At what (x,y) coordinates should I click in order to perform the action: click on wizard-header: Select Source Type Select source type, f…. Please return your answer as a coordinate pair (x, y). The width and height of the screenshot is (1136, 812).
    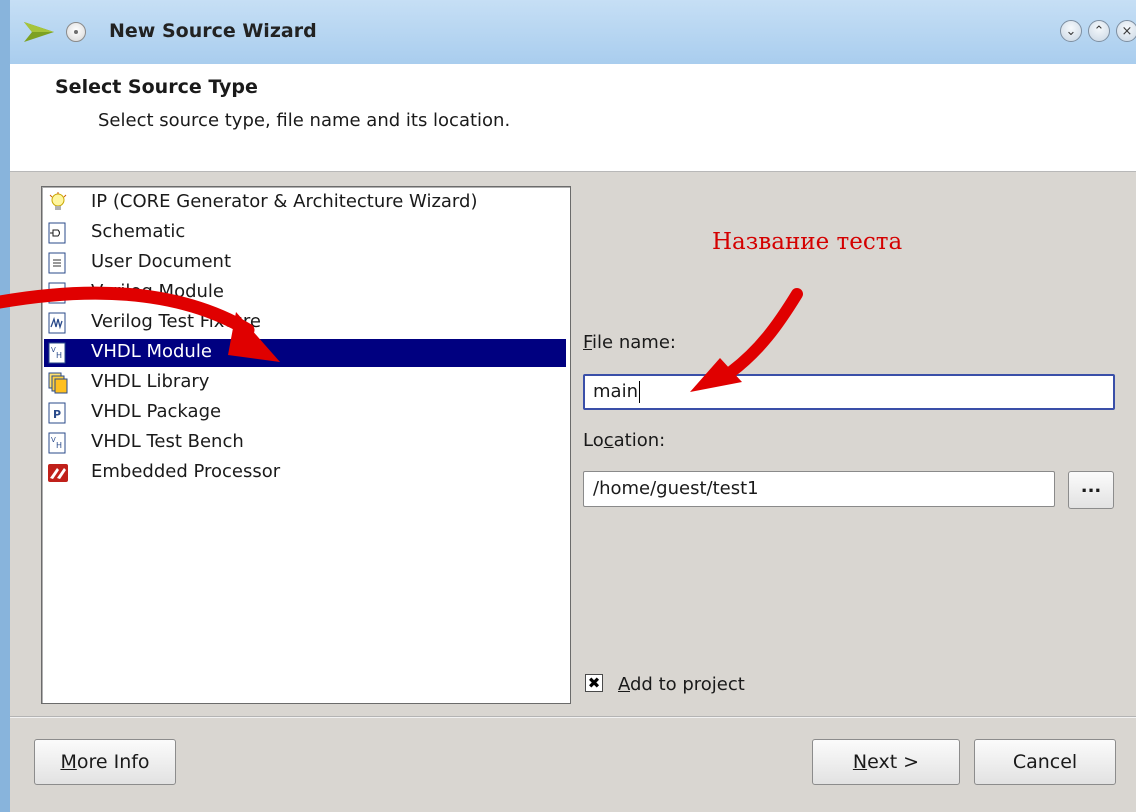
    Looking at the image, I should click on (573, 118).